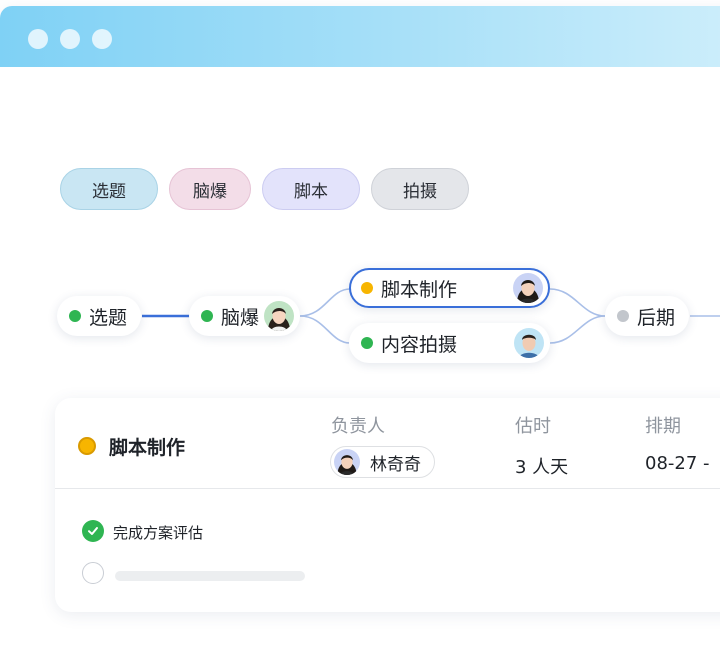 The width and height of the screenshot is (720, 666). I want to click on stage-tag-label: 拍摄, so click(420, 191).